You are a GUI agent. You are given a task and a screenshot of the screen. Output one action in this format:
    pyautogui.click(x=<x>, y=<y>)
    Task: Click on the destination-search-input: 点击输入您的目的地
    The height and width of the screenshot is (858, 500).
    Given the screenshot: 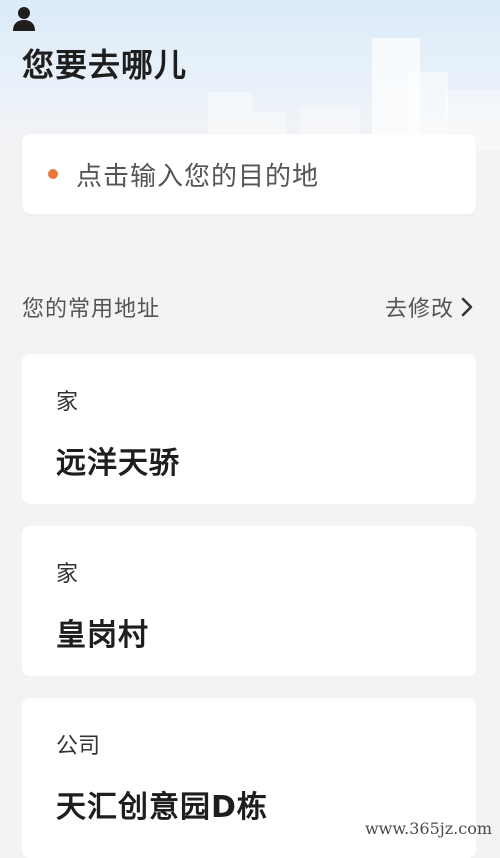 What is the action you would take?
    pyautogui.click(x=249, y=174)
    